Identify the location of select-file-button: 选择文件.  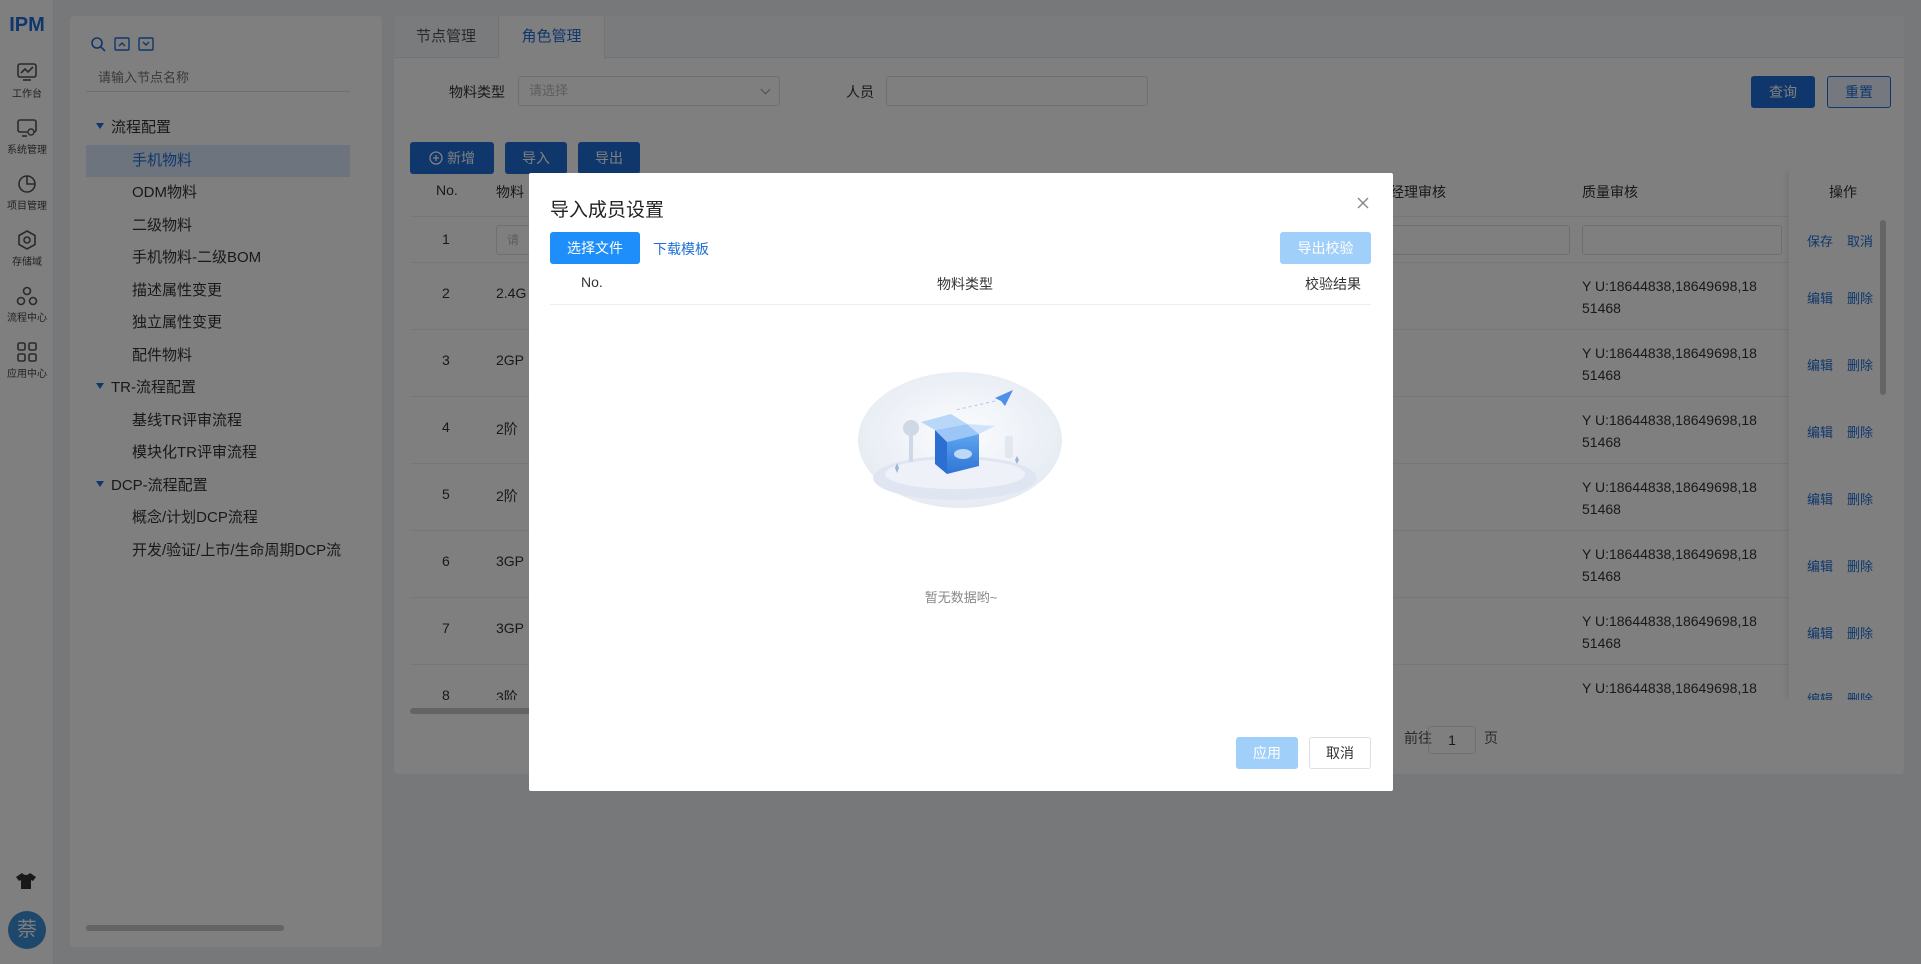
(595, 248).